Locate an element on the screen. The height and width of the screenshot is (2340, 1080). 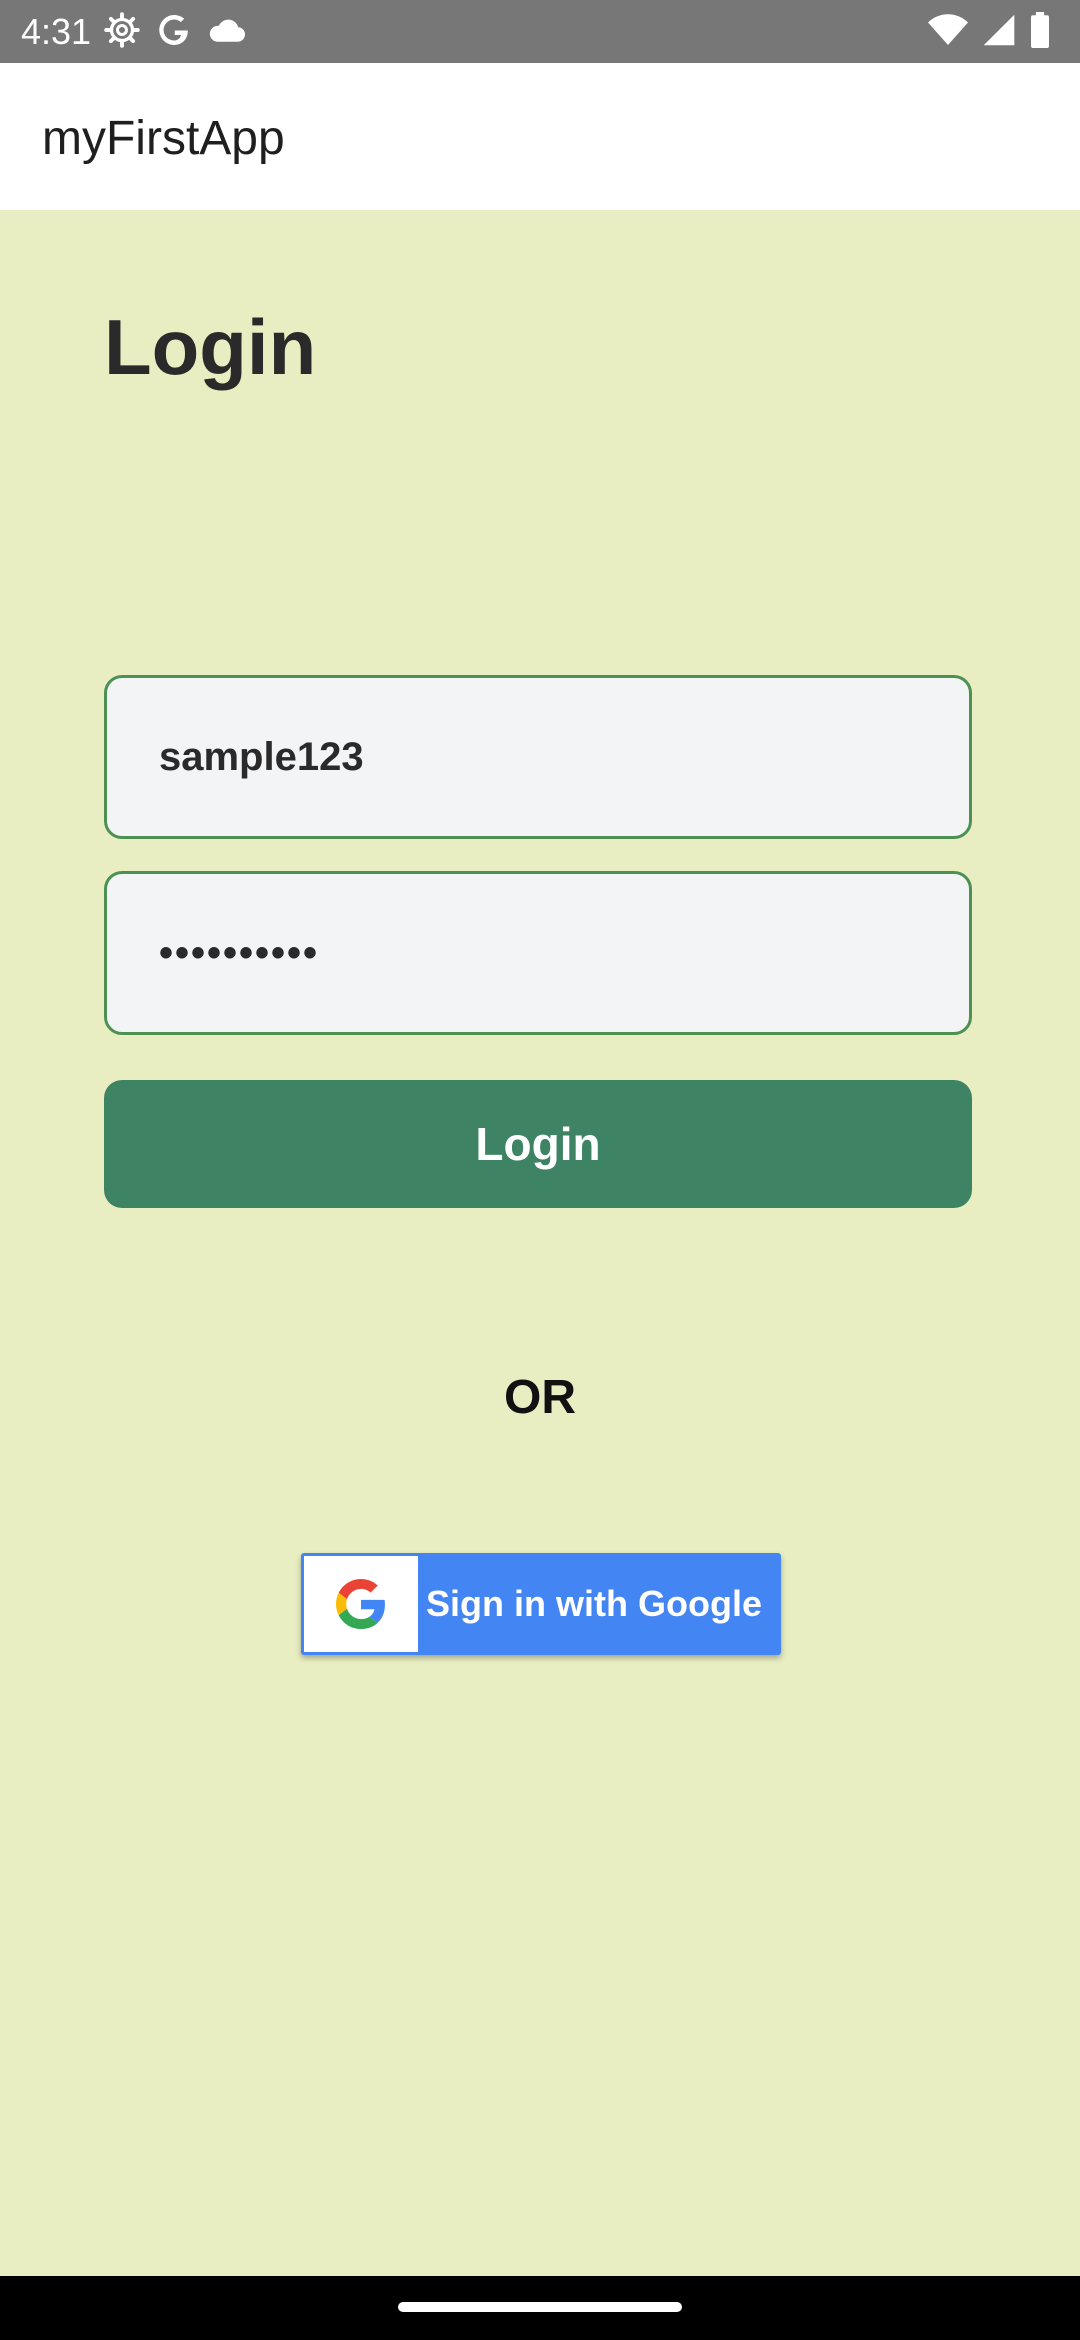
login-button: Login is located at coordinates (538, 1144).